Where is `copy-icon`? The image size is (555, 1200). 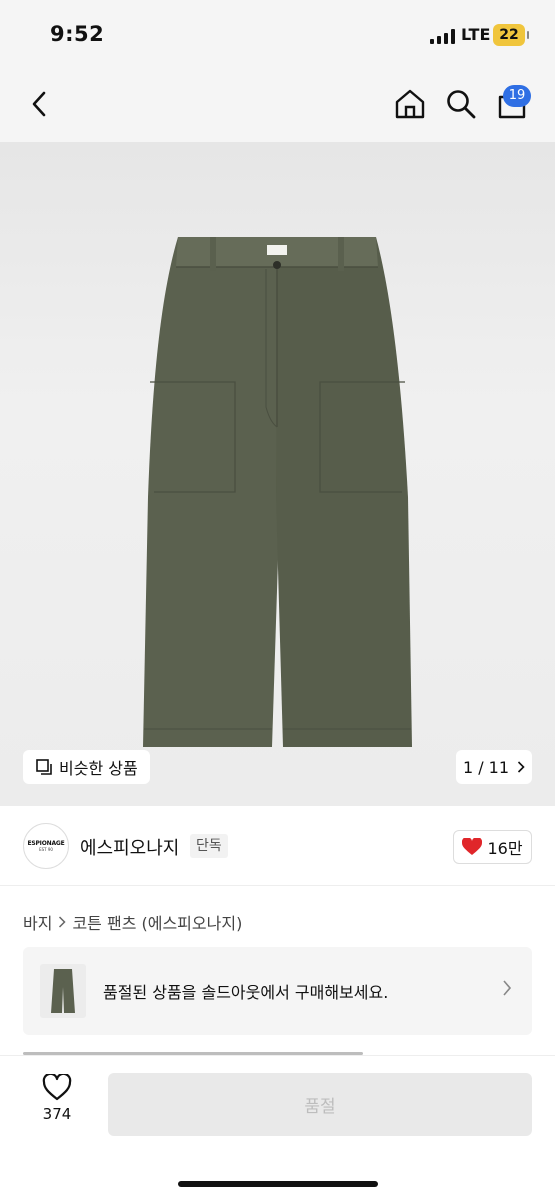
copy-icon is located at coordinates (44, 767).